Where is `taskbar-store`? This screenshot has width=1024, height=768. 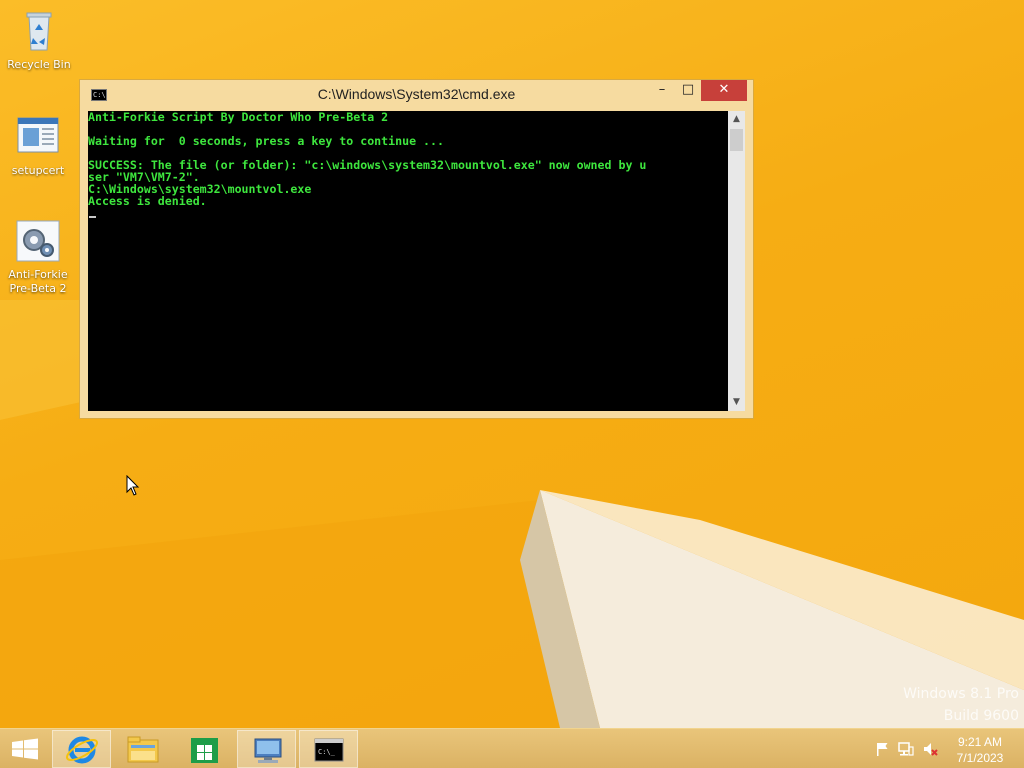 taskbar-store is located at coordinates (204, 749).